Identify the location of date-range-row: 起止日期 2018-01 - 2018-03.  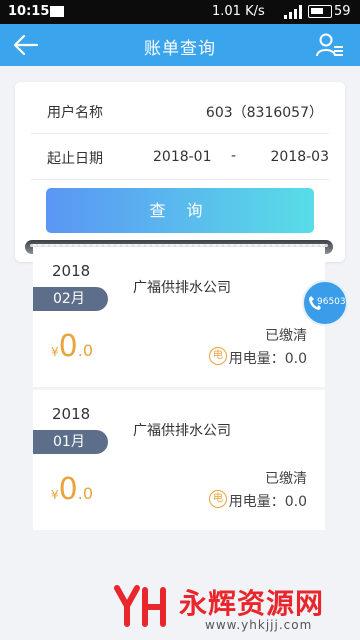
(180, 157).